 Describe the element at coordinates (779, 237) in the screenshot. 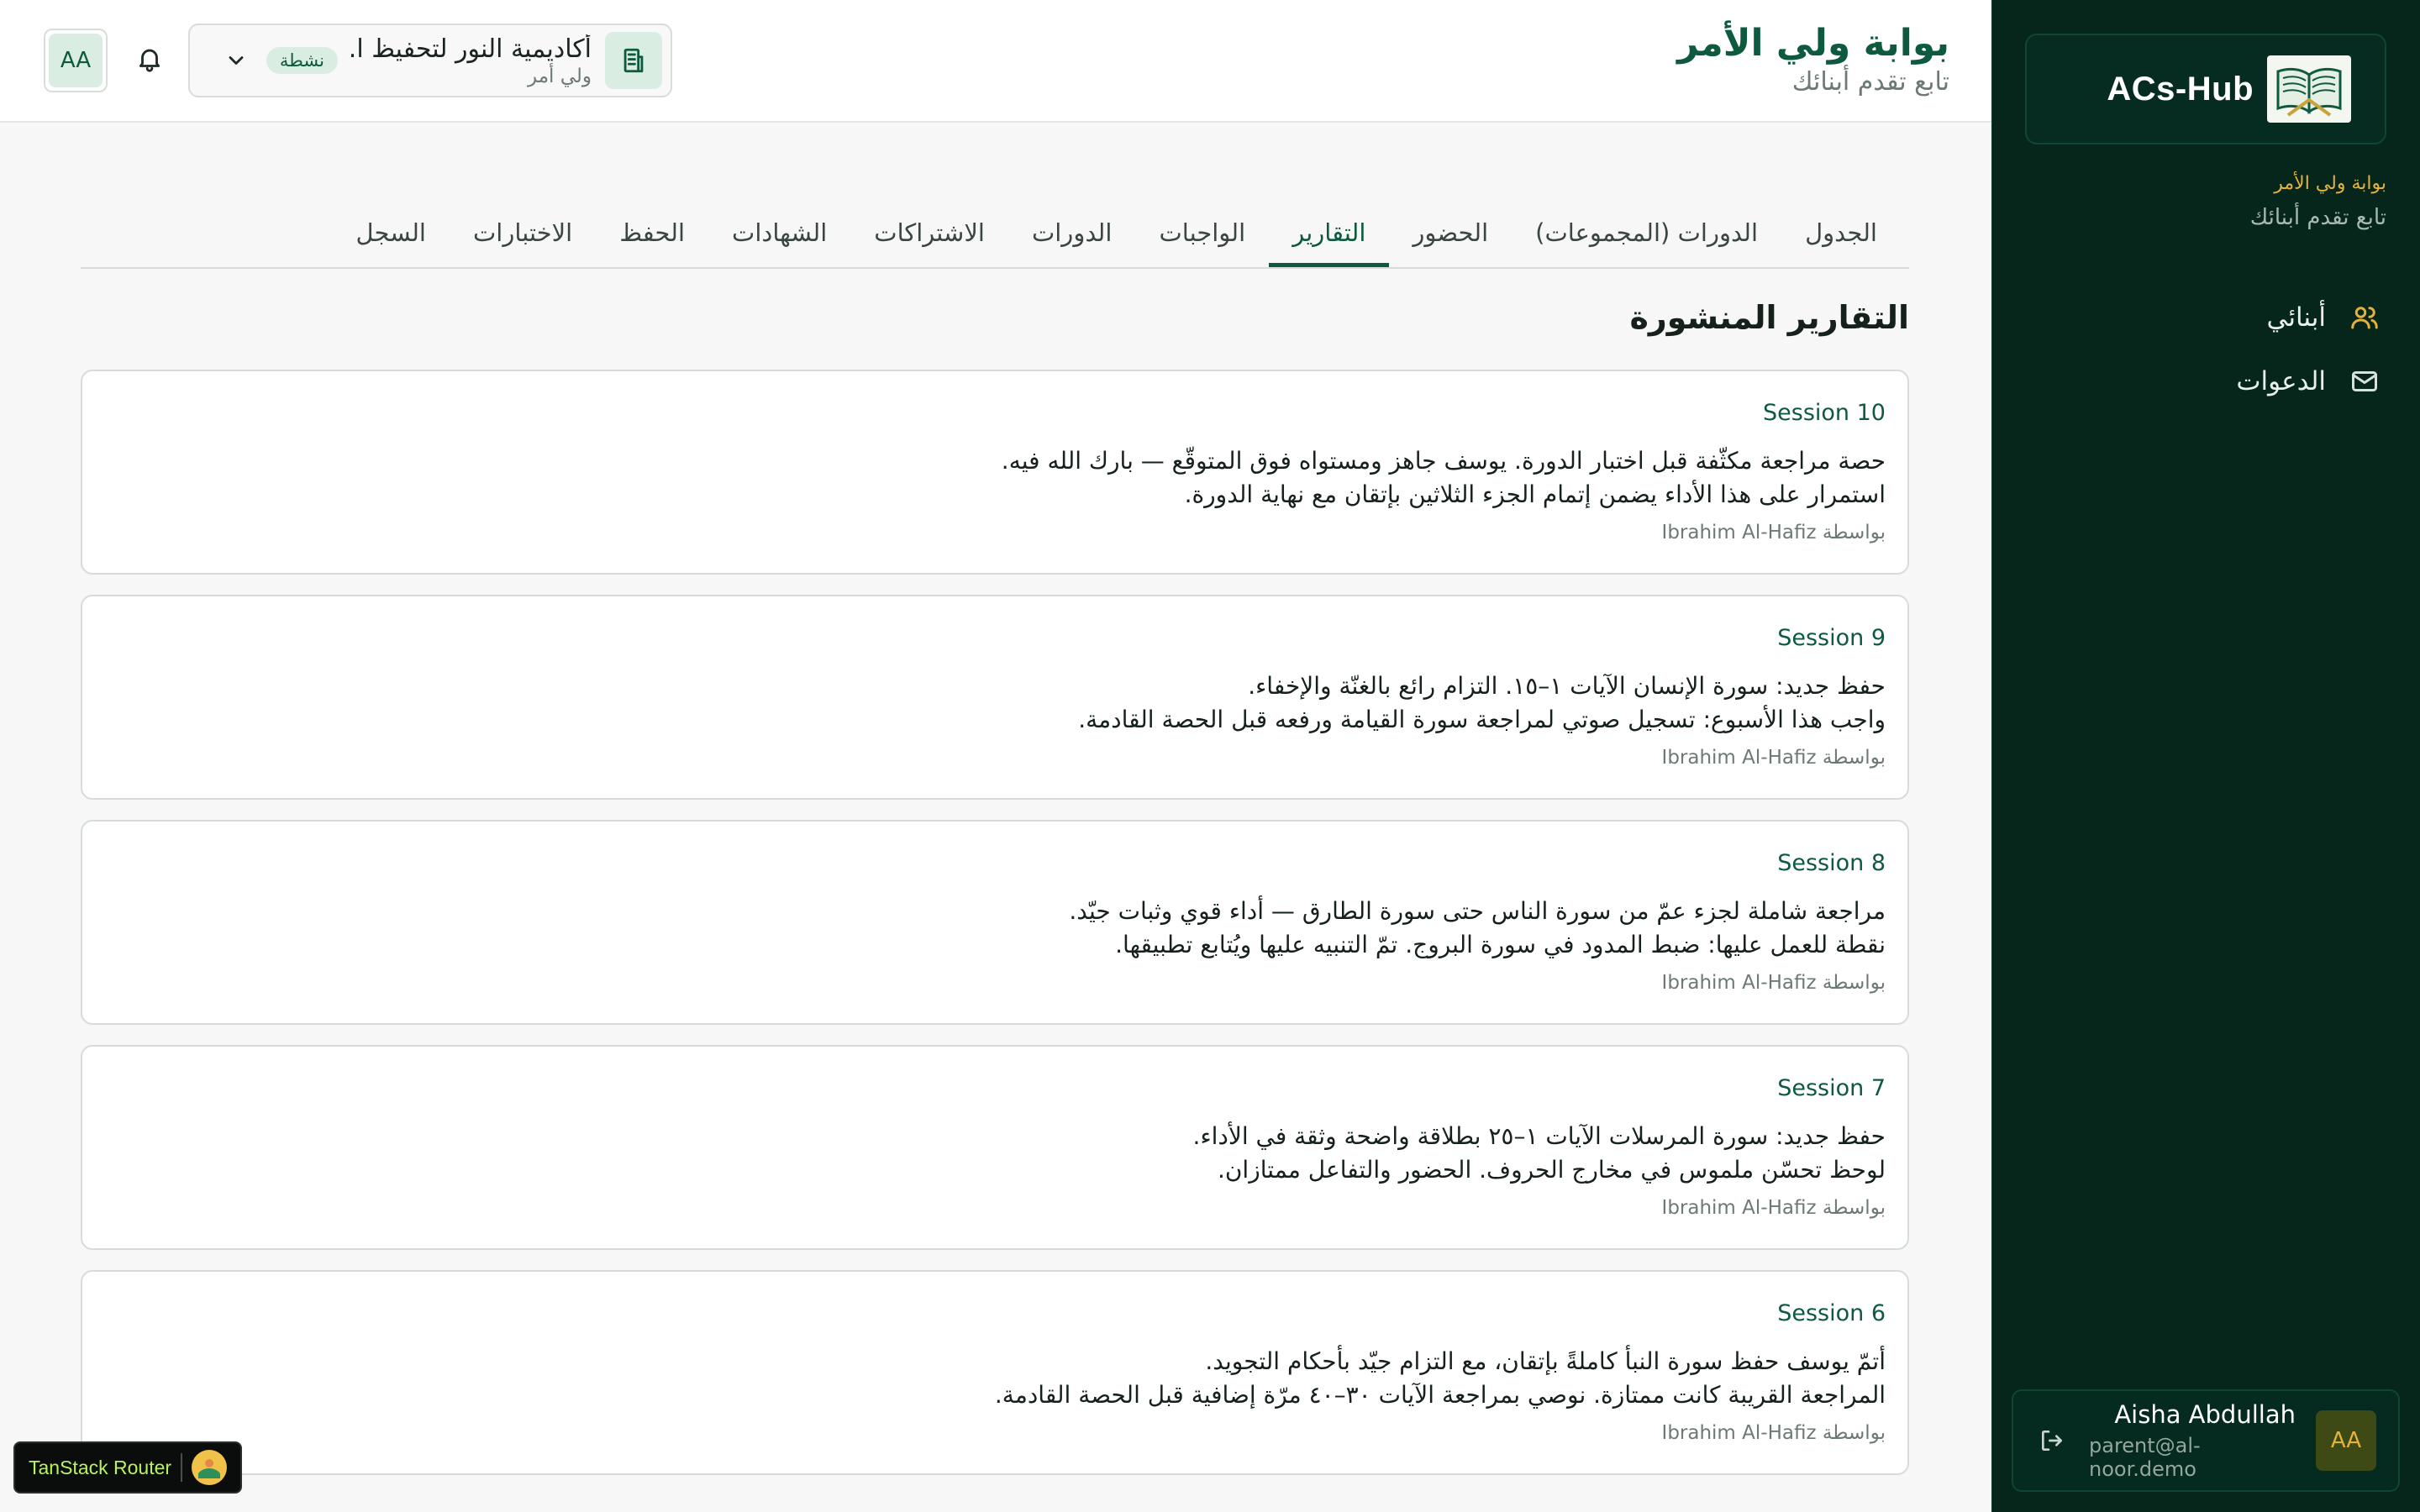

I see `tab-certificates: الشهادات` at that location.